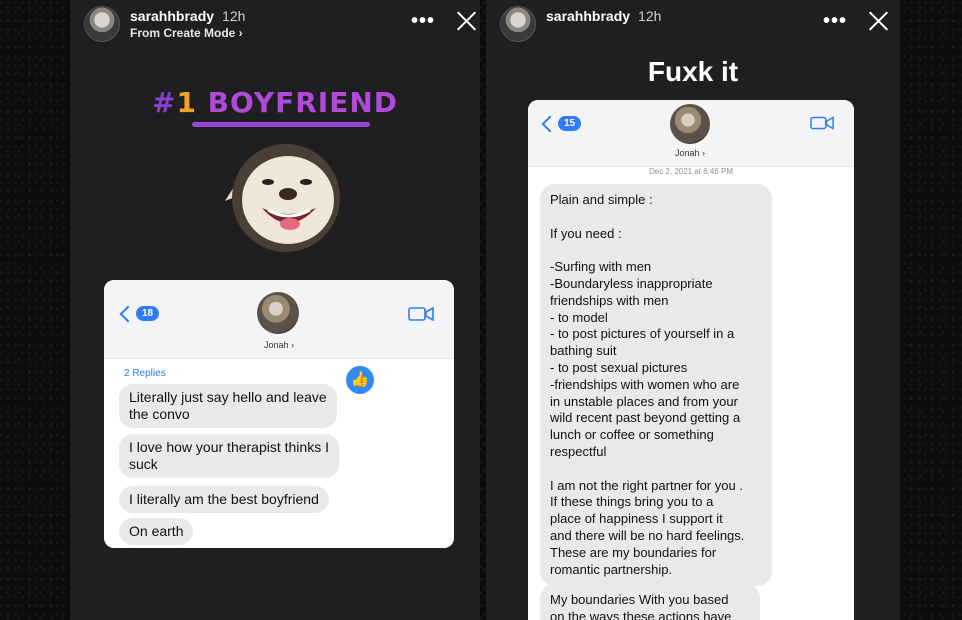  I want to click on chat-header: 15 Jonah ›, so click(691, 133).